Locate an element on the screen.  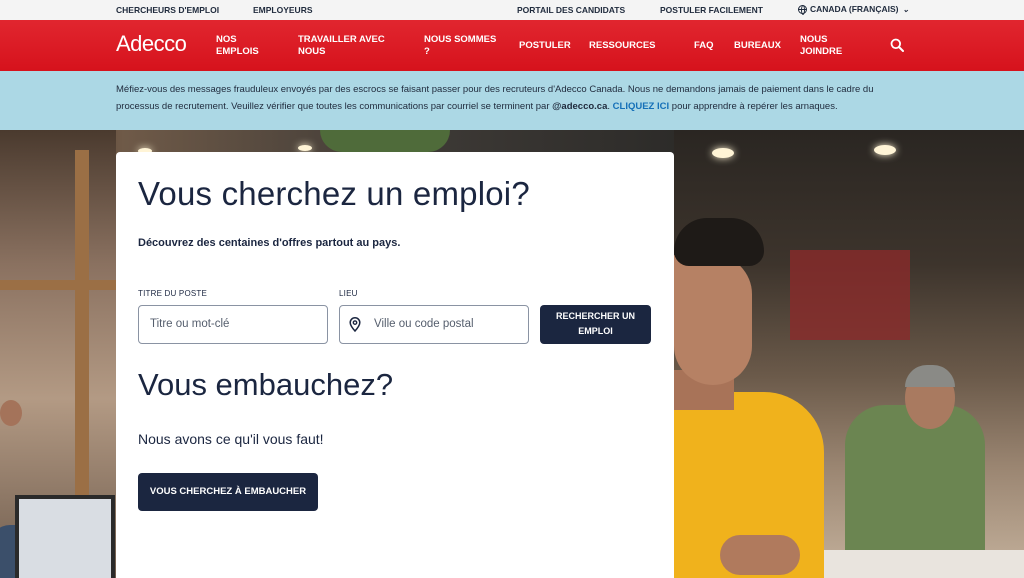
country-label: CANADA (FRANÇAIS) is located at coordinates (854, 9).